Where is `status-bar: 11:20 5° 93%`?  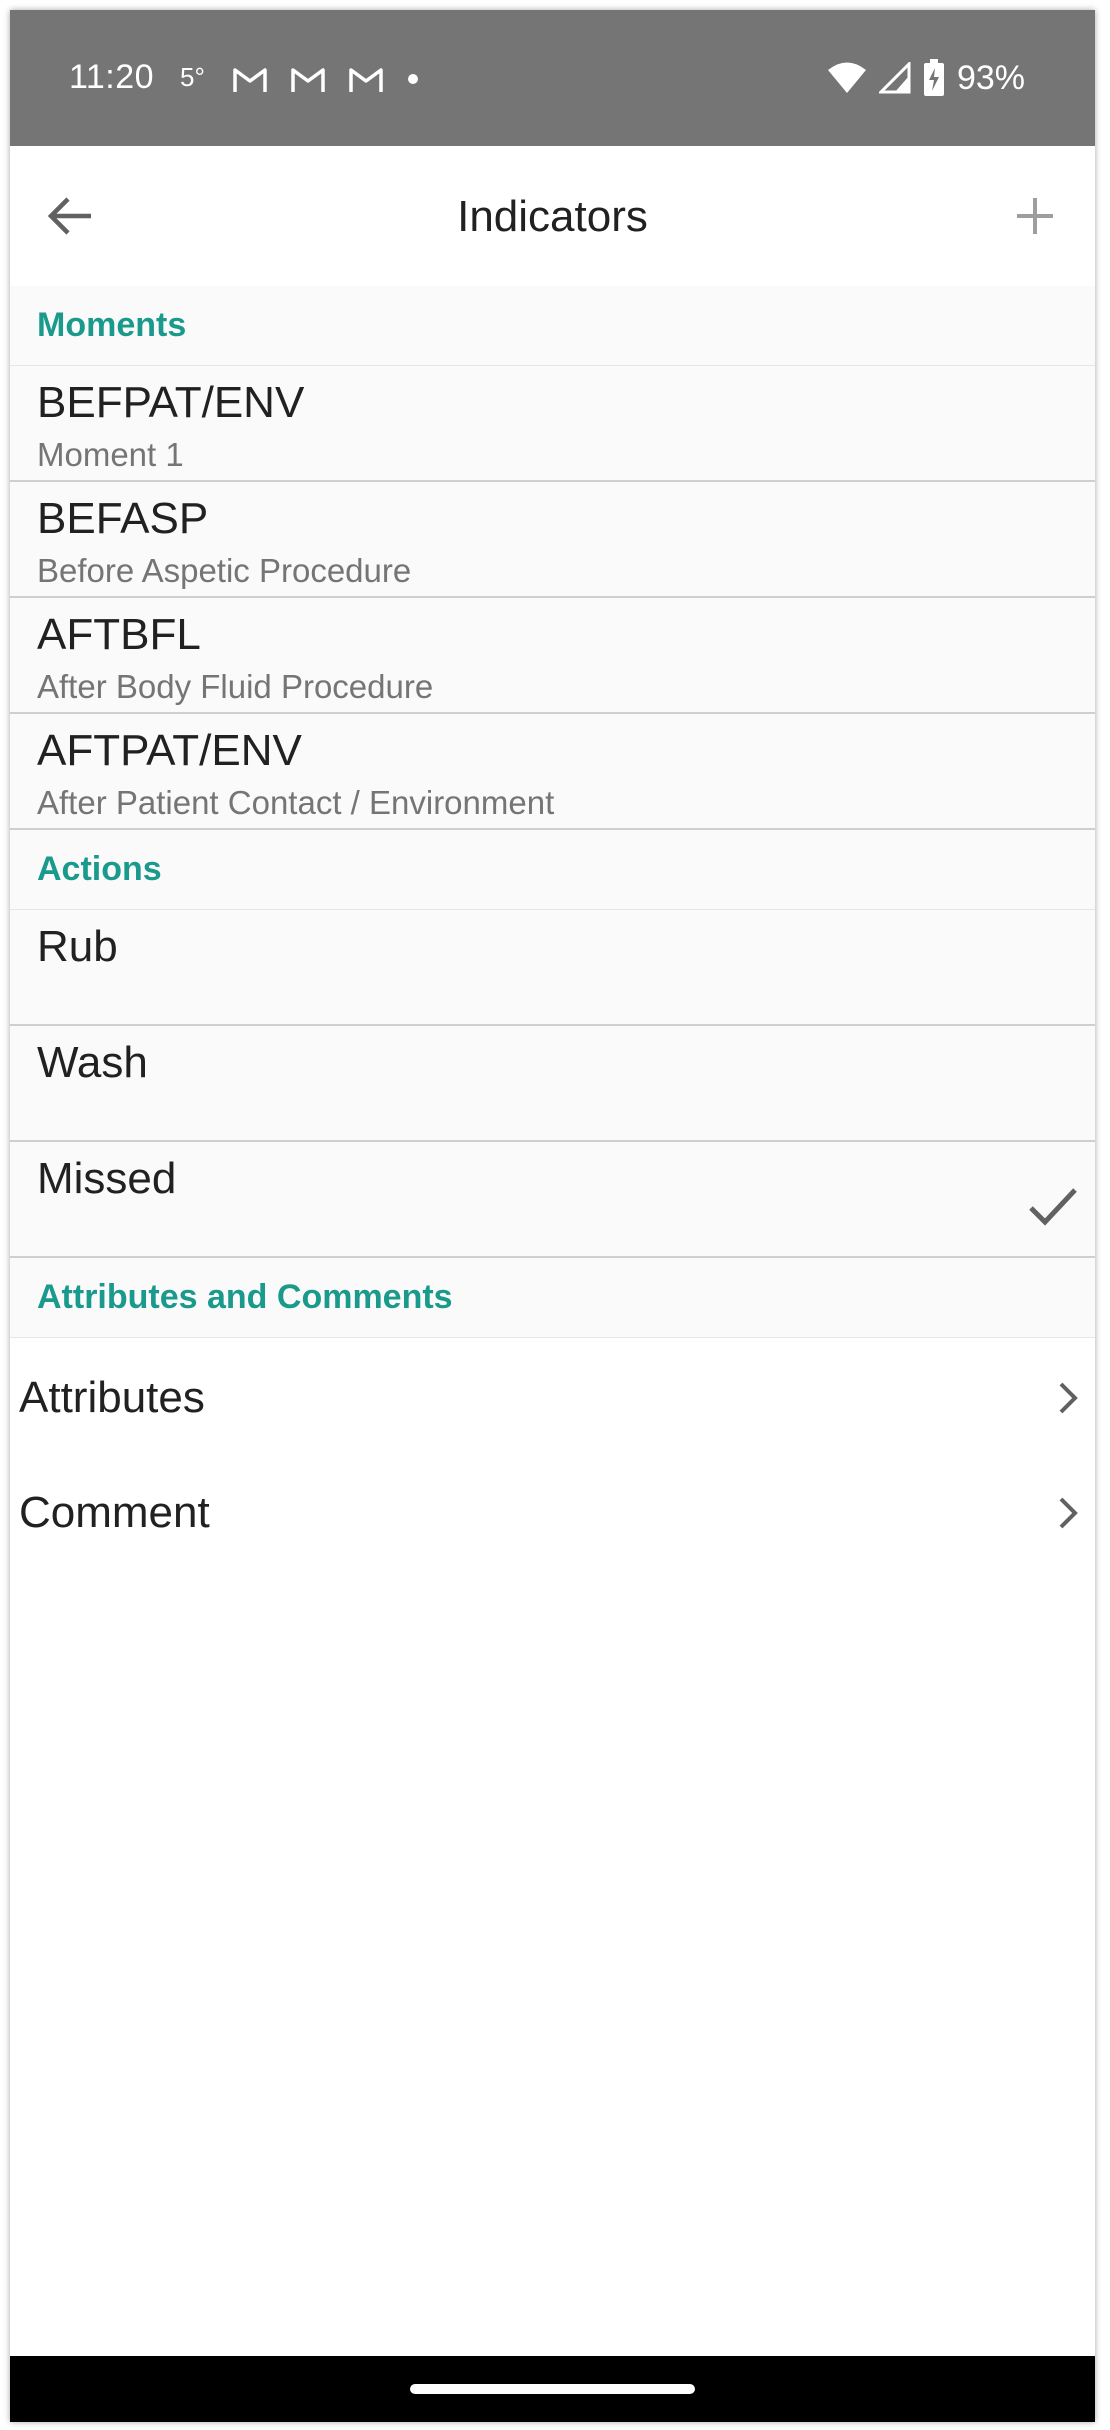
status-bar: 11:20 5° 93% is located at coordinates (552, 78).